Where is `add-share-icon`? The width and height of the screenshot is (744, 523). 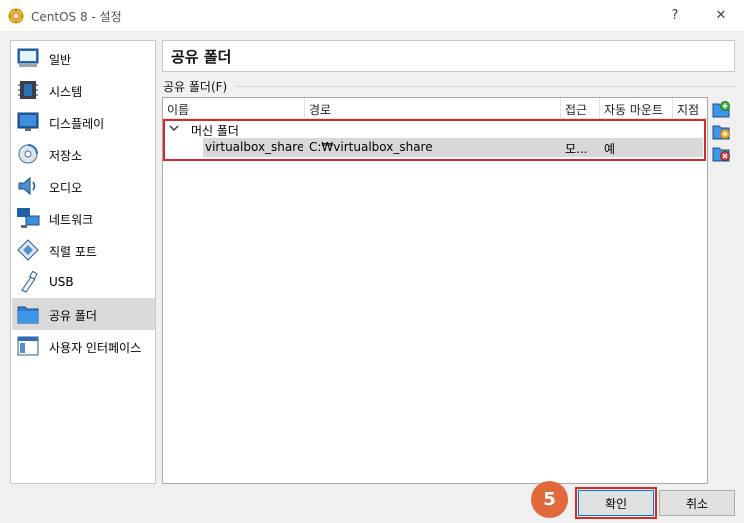
add-share-icon is located at coordinates (721, 109).